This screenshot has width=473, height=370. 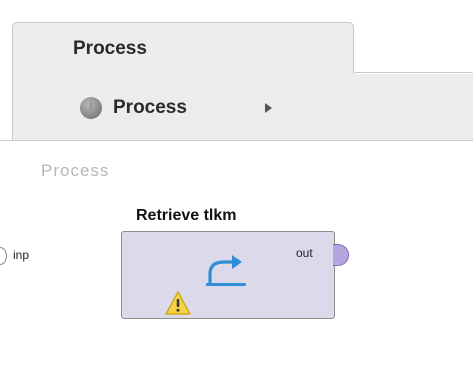 What do you see at coordinates (268, 108) in the screenshot?
I see `play-arrow-icon` at bounding box center [268, 108].